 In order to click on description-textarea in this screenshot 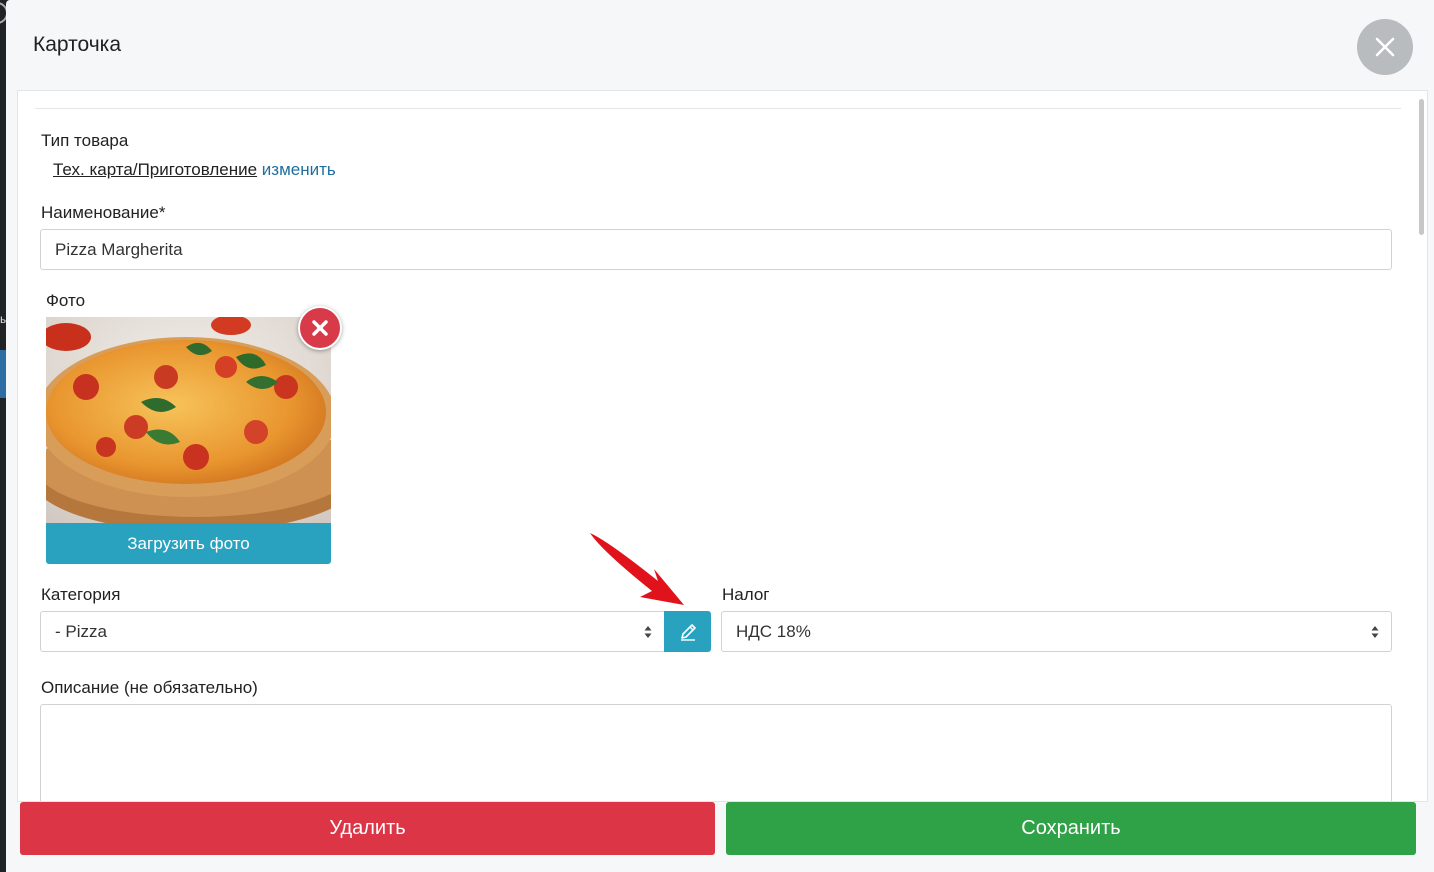, I will do `click(716, 752)`.